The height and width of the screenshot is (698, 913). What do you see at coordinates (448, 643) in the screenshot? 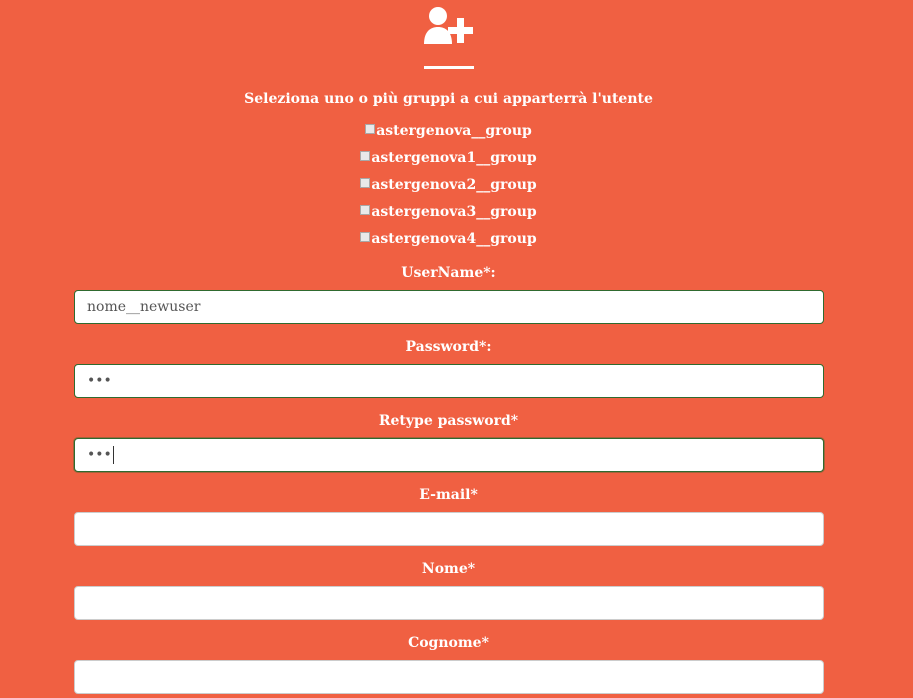
I see `cognome-label: Cognome*` at bounding box center [448, 643].